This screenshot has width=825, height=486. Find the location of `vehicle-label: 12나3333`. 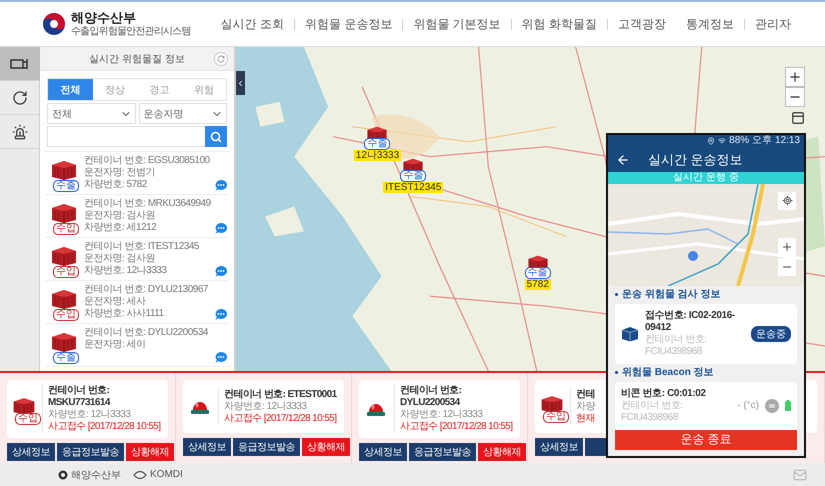

vehicle-label: 12나3333 is located at coordinates (378, 155).